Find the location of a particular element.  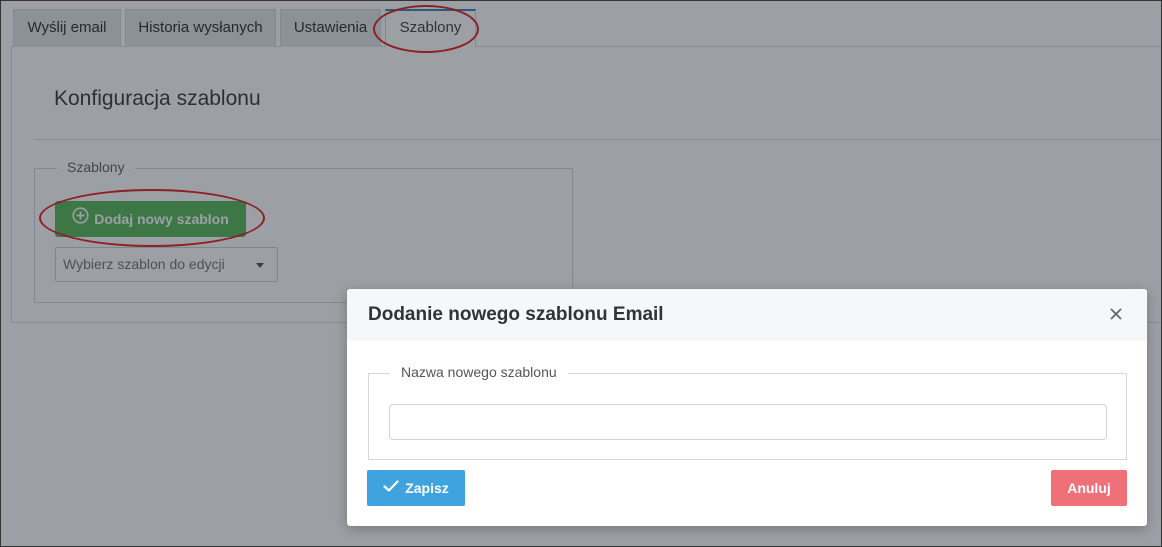

save-button: Zapisz is located at coordinates (416, 488).